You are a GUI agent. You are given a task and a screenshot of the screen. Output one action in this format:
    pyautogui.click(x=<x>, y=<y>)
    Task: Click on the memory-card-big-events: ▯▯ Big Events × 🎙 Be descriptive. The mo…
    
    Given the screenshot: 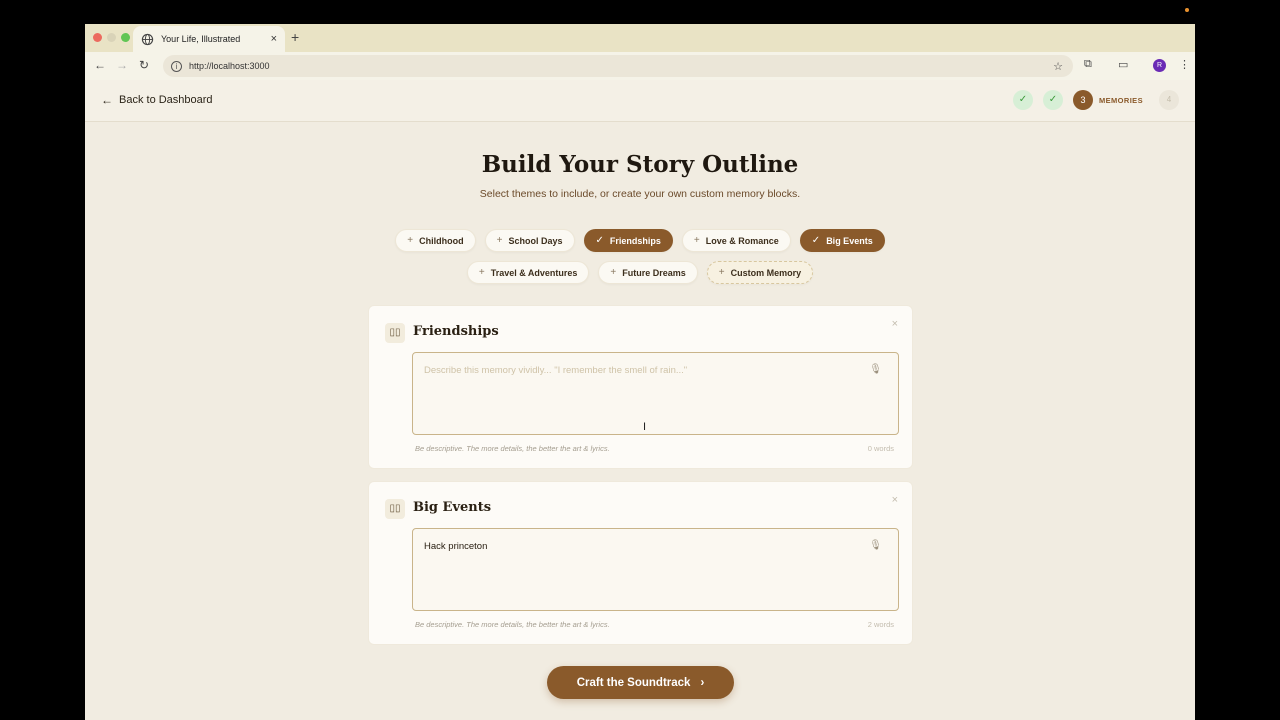 What is the action you would take?
    pyautogui.click(x=640, y=563)
    